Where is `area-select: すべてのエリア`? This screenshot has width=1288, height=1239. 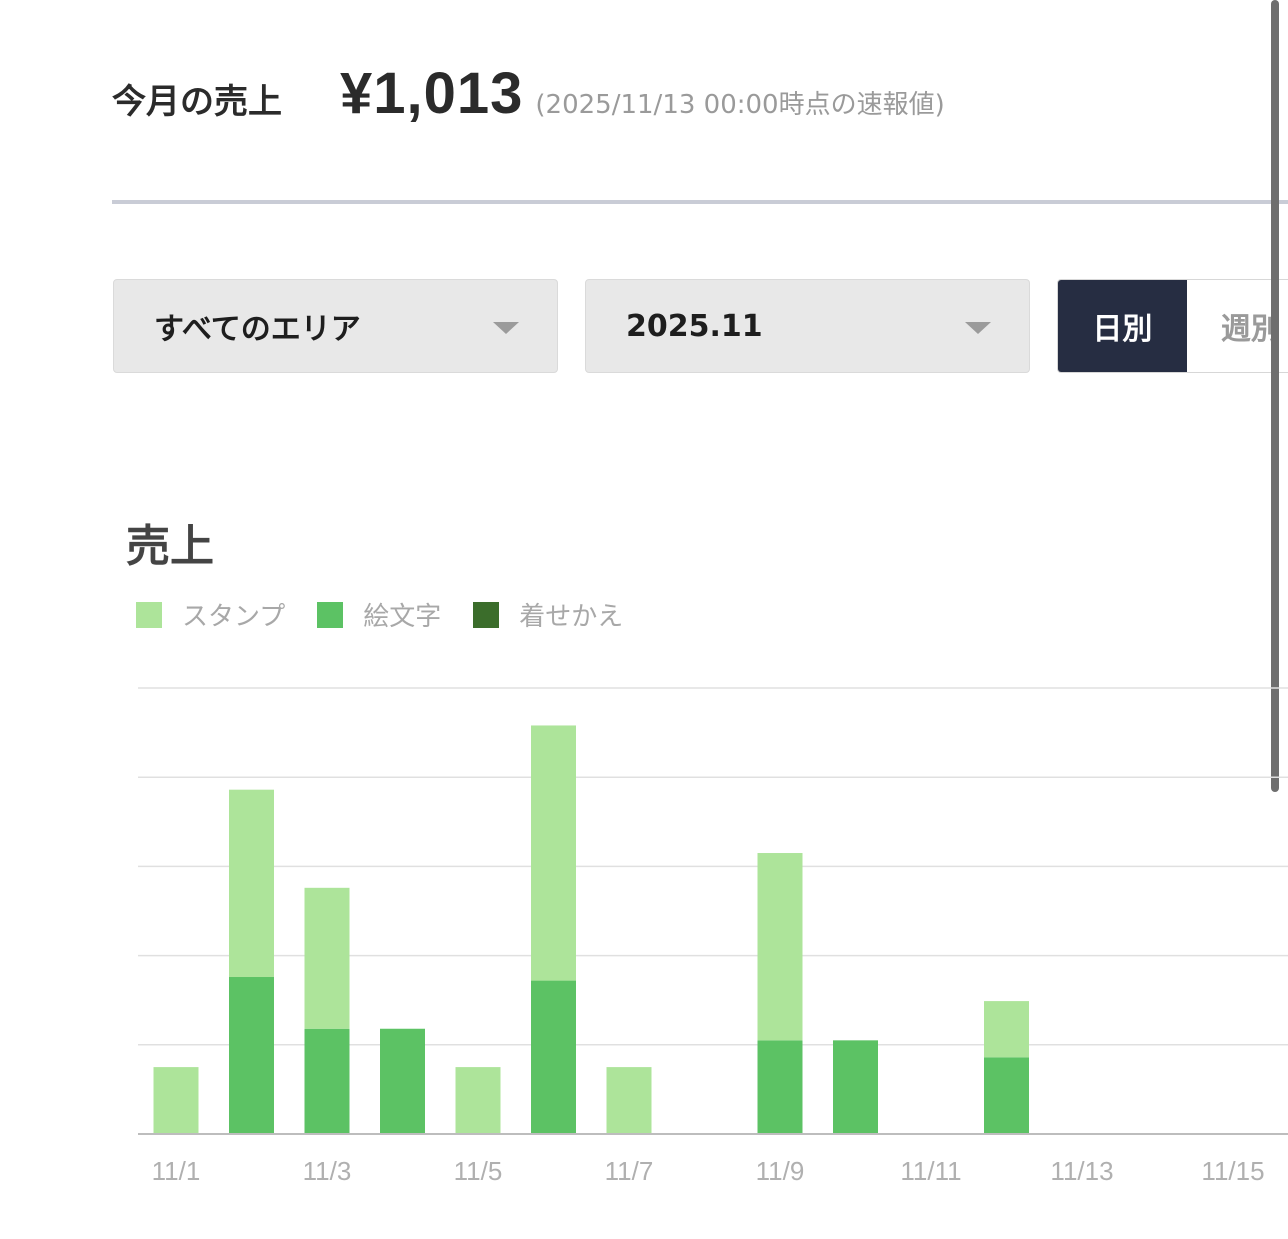
area-select: すべてのエリア is located at coordinates (335, 326).